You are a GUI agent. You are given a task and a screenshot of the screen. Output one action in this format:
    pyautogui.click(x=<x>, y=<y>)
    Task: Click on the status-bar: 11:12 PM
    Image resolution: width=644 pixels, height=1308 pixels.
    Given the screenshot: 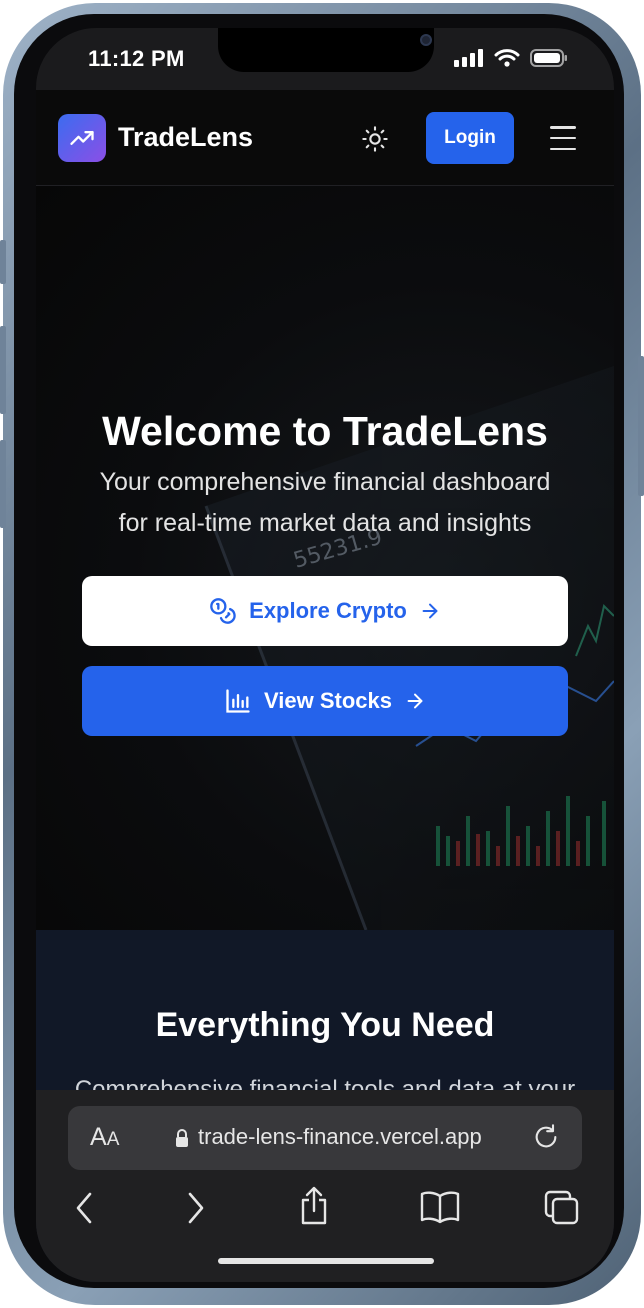 What is the action you would take?
    pyautogui.click(x=325, y=59)
    